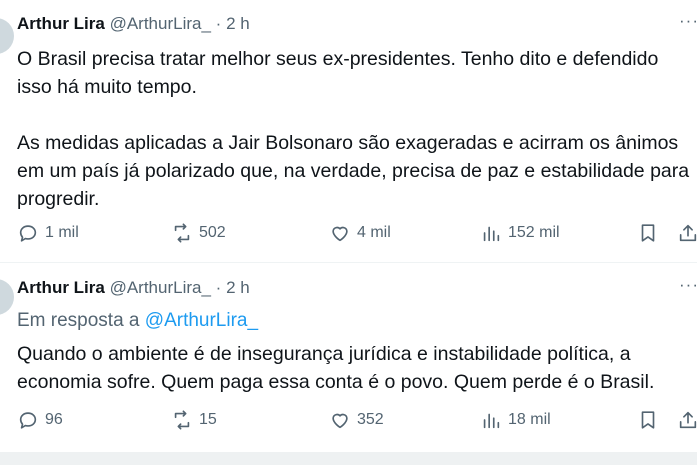 Image resolution: width=697 pixels, height=465 pixels. I want to click on reply-button: 1 mil, so click(48, 233).